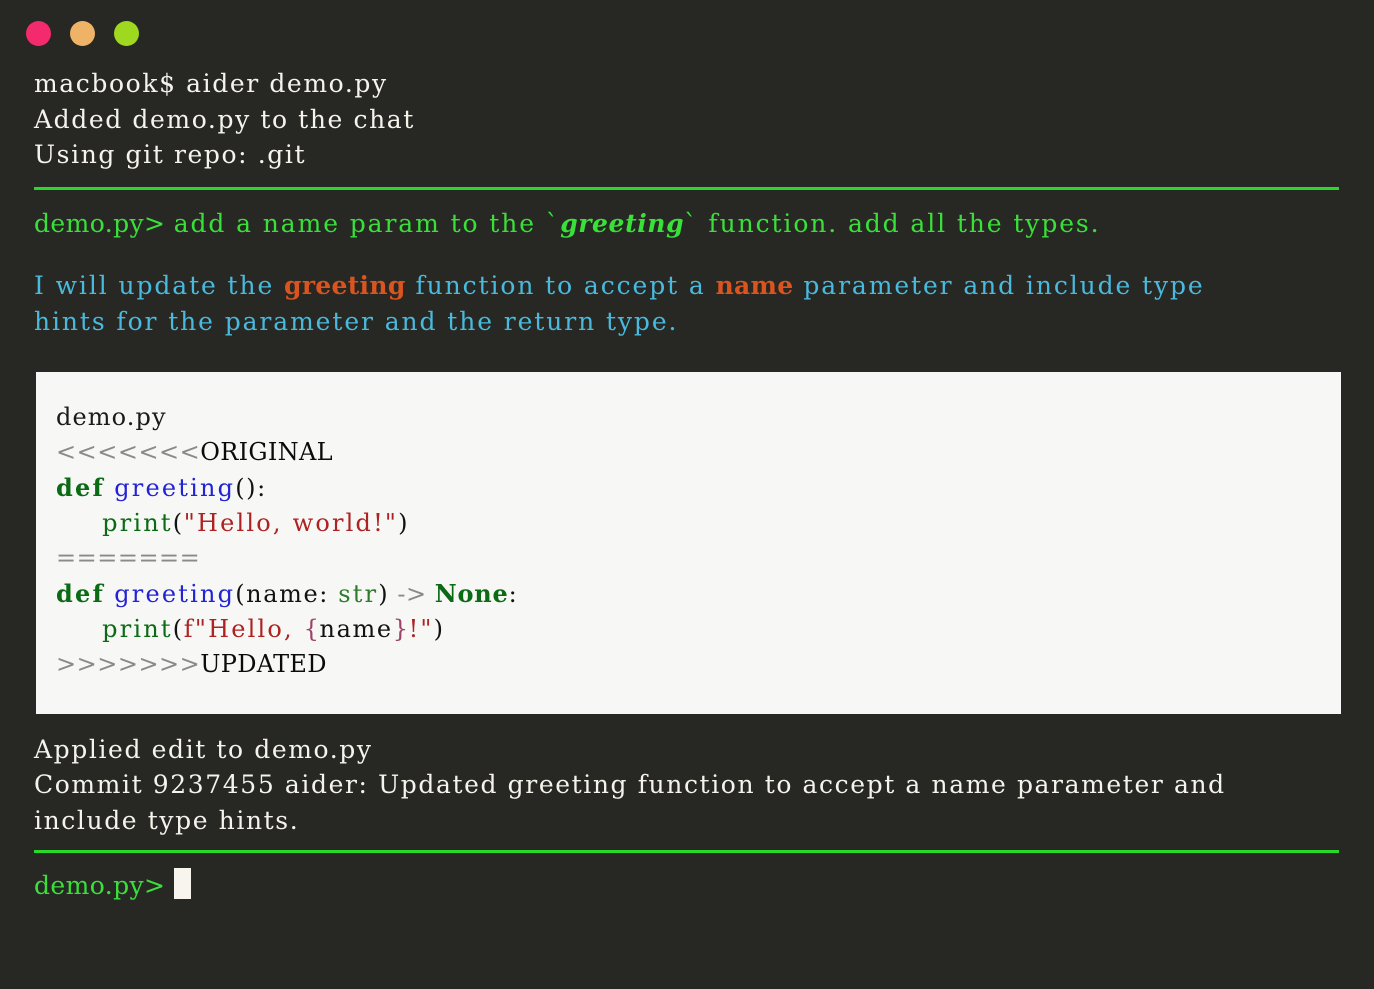 Image resolution: width=1374 pixels, height=989 pixels. Describe the element at coordinates (263, 663) in the screenshot. I see `conflict-label-updated: UPDATED` at that location.